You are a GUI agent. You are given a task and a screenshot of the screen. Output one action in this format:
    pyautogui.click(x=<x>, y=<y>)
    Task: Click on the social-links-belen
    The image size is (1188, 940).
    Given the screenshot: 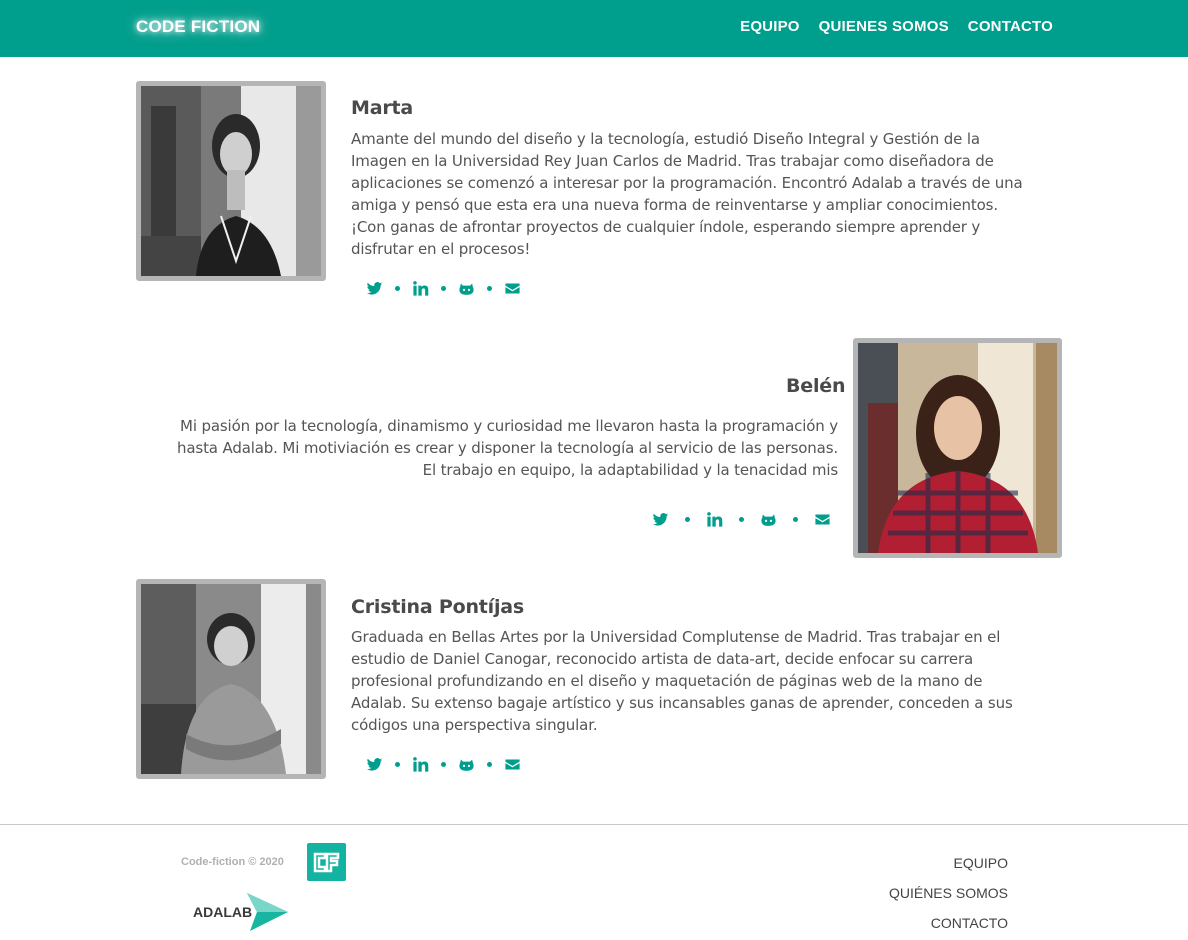 What is the action you would take?
    pyautogui.click(x=741, y=519)
    